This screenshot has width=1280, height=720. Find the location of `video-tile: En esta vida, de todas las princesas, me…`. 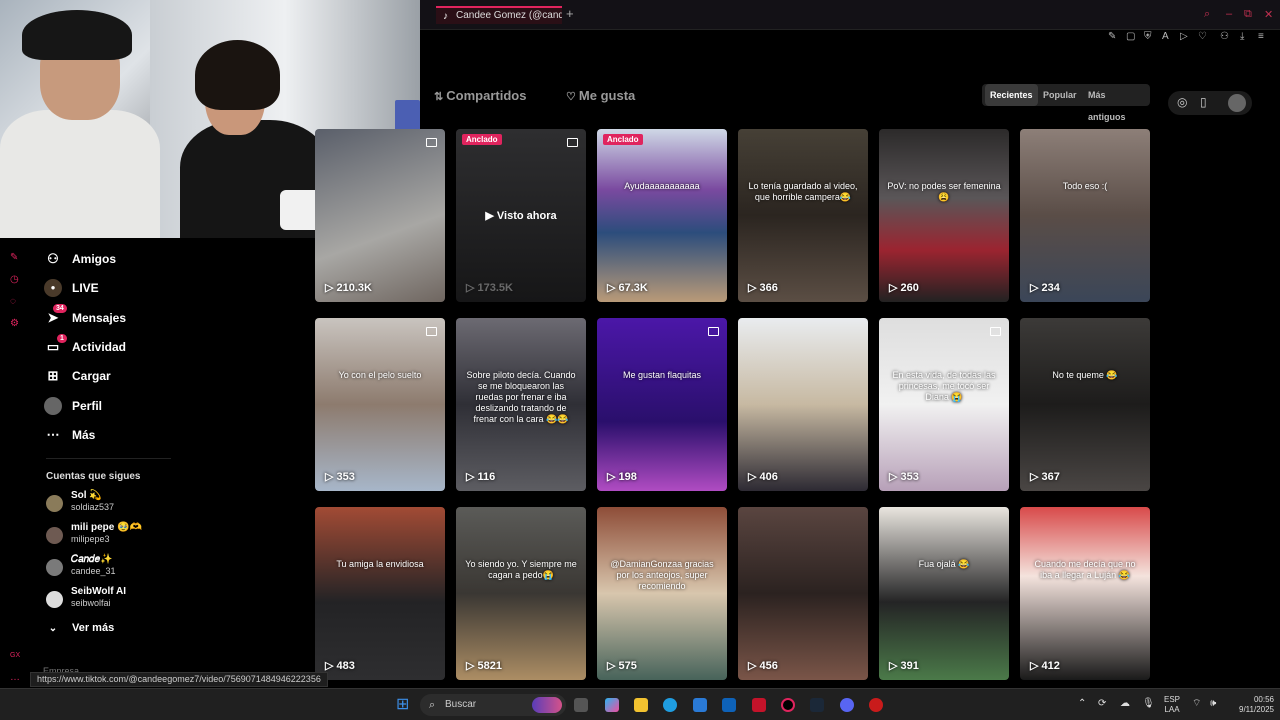

video-tile: En esta vida, de todas las princesas, me… is located at coordinates (944, 404).